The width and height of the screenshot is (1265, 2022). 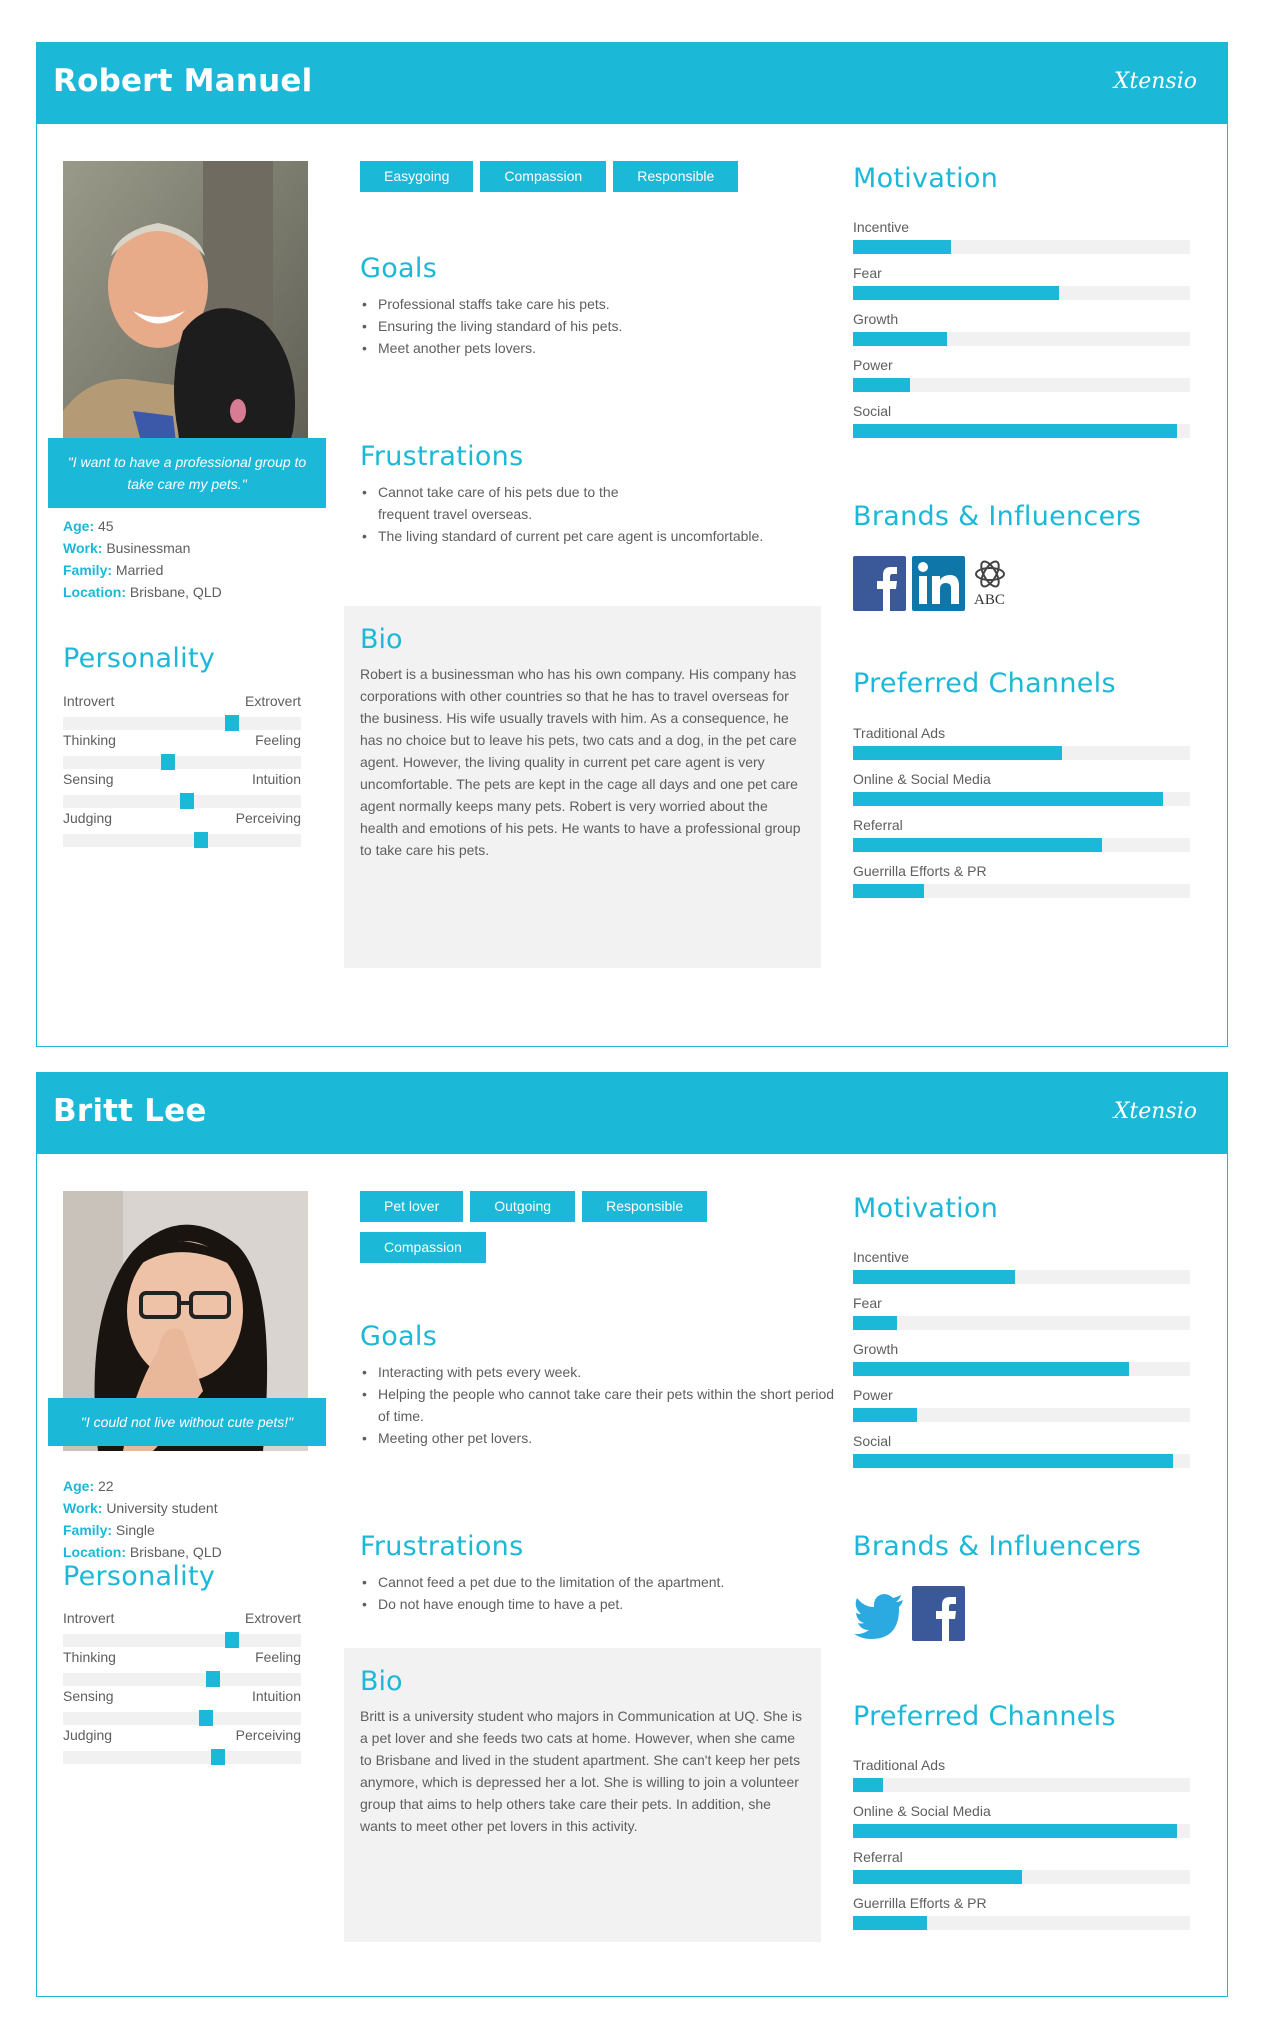 What do you see at coordinates (187, 1422) in the screenshot?
I see `persona-quote: "I could not live without cute pets!"` at bounding box center [187, 1422].